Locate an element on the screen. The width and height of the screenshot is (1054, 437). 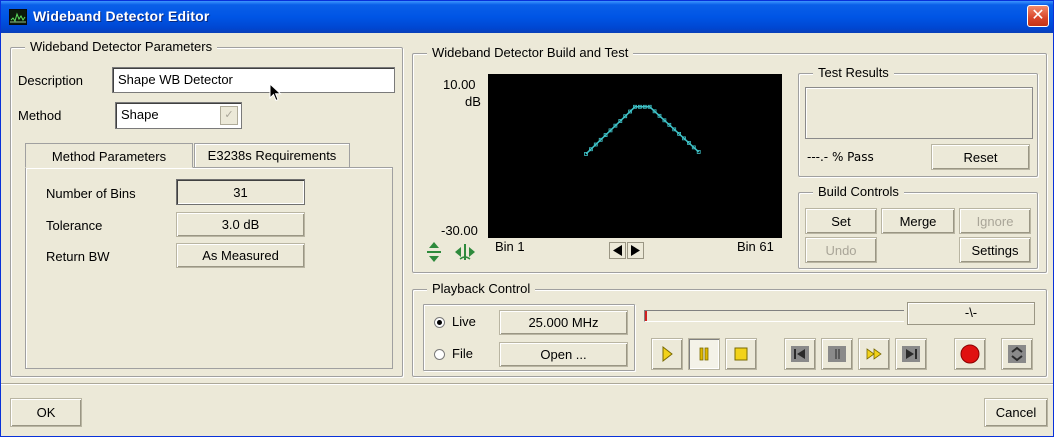
chevron-down-icon: ✓ is located at coordinates (229, 115).